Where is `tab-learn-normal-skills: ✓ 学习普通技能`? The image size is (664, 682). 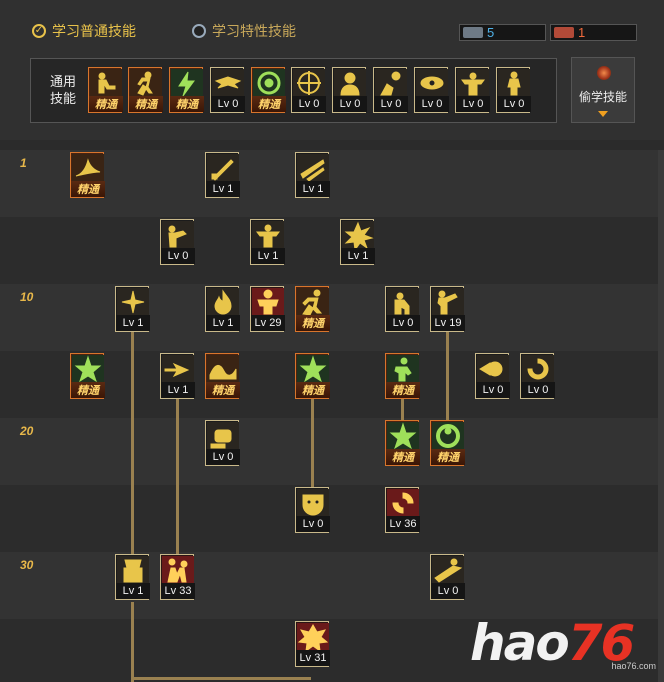
tab-learn-normal-skills: ✓ 学习普通技能 is located at coordinates (84, 31).